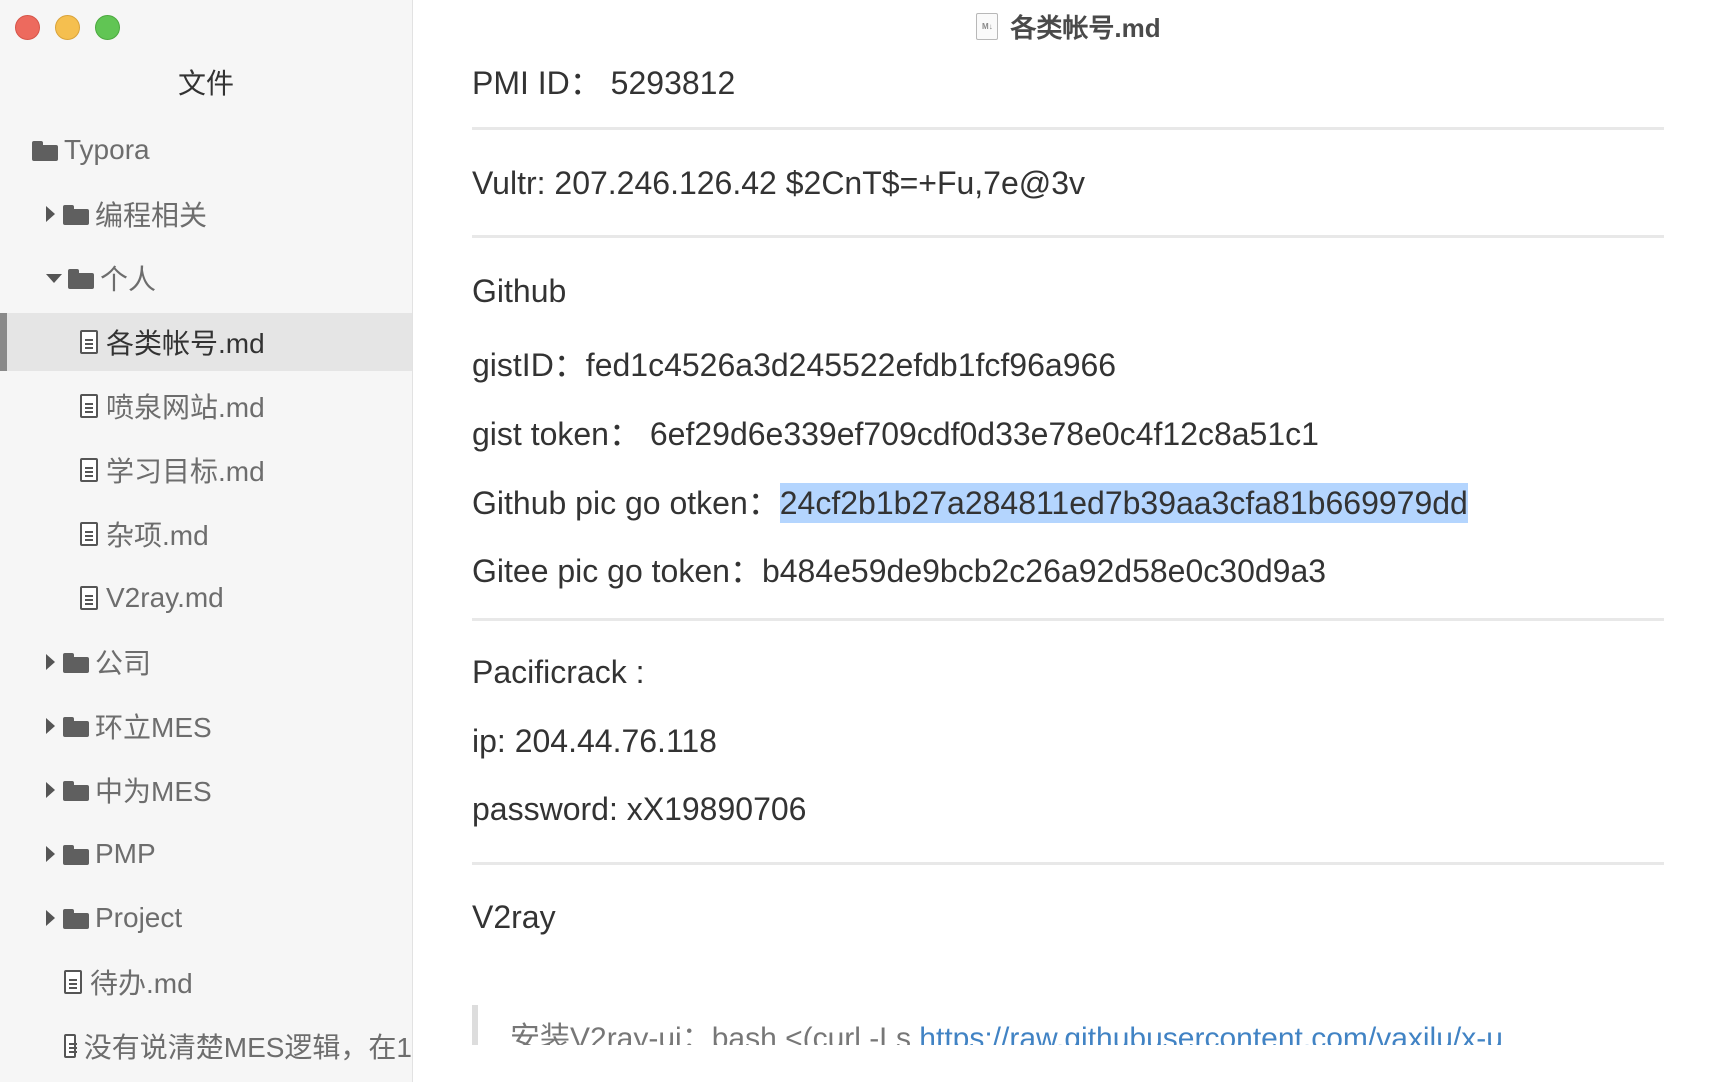 Image resolution: width=1724 pixels, height=1082 pixels. What do you see at coordinates (594, 741) in the screenshot?
I see `ip-line: ip: 204.44.76.118` at bounding box center [594, 741].